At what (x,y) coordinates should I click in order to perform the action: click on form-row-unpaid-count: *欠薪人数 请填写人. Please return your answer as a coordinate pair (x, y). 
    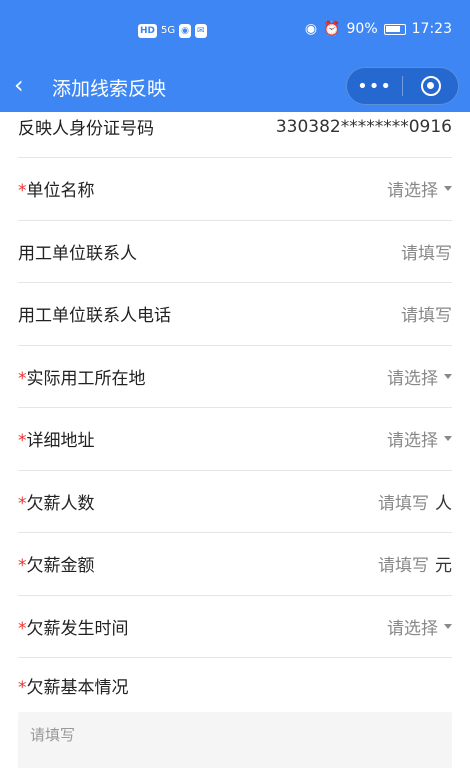
    Looking at the image, I should click on (235, 502).